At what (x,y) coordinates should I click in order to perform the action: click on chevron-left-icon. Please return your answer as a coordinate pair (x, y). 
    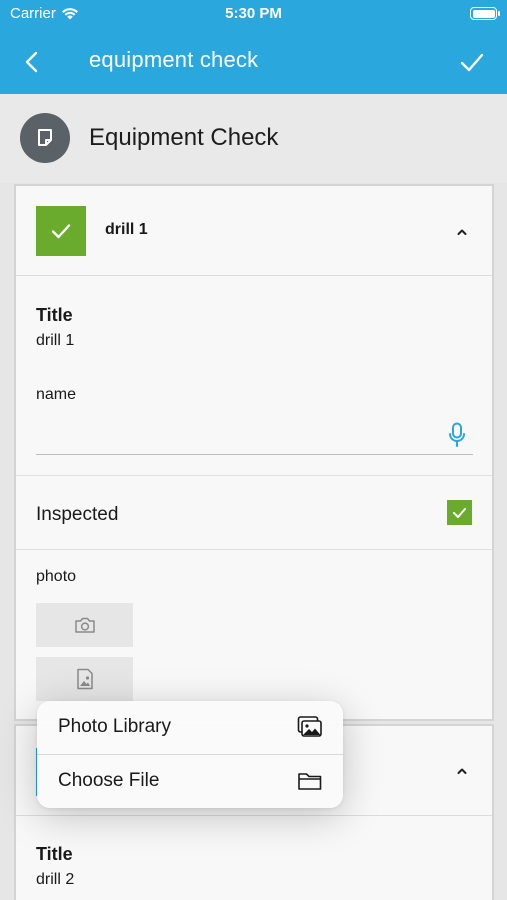
    Looking at the image, I should click on (31, 62).